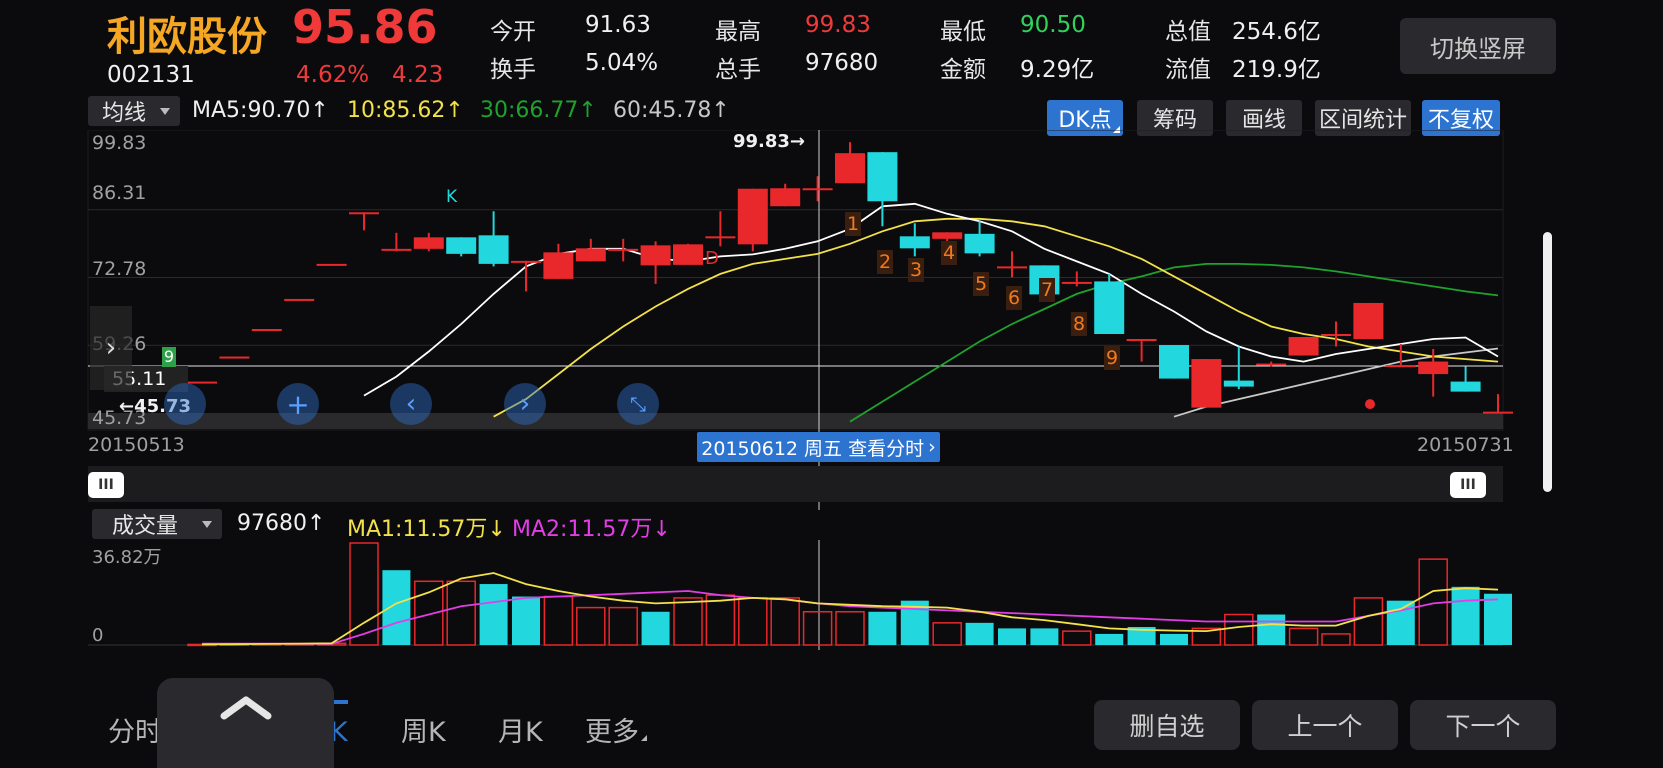 The image size is (1663, 768). I want to click on ma10-text: 10:85.62, so click(396, 110).